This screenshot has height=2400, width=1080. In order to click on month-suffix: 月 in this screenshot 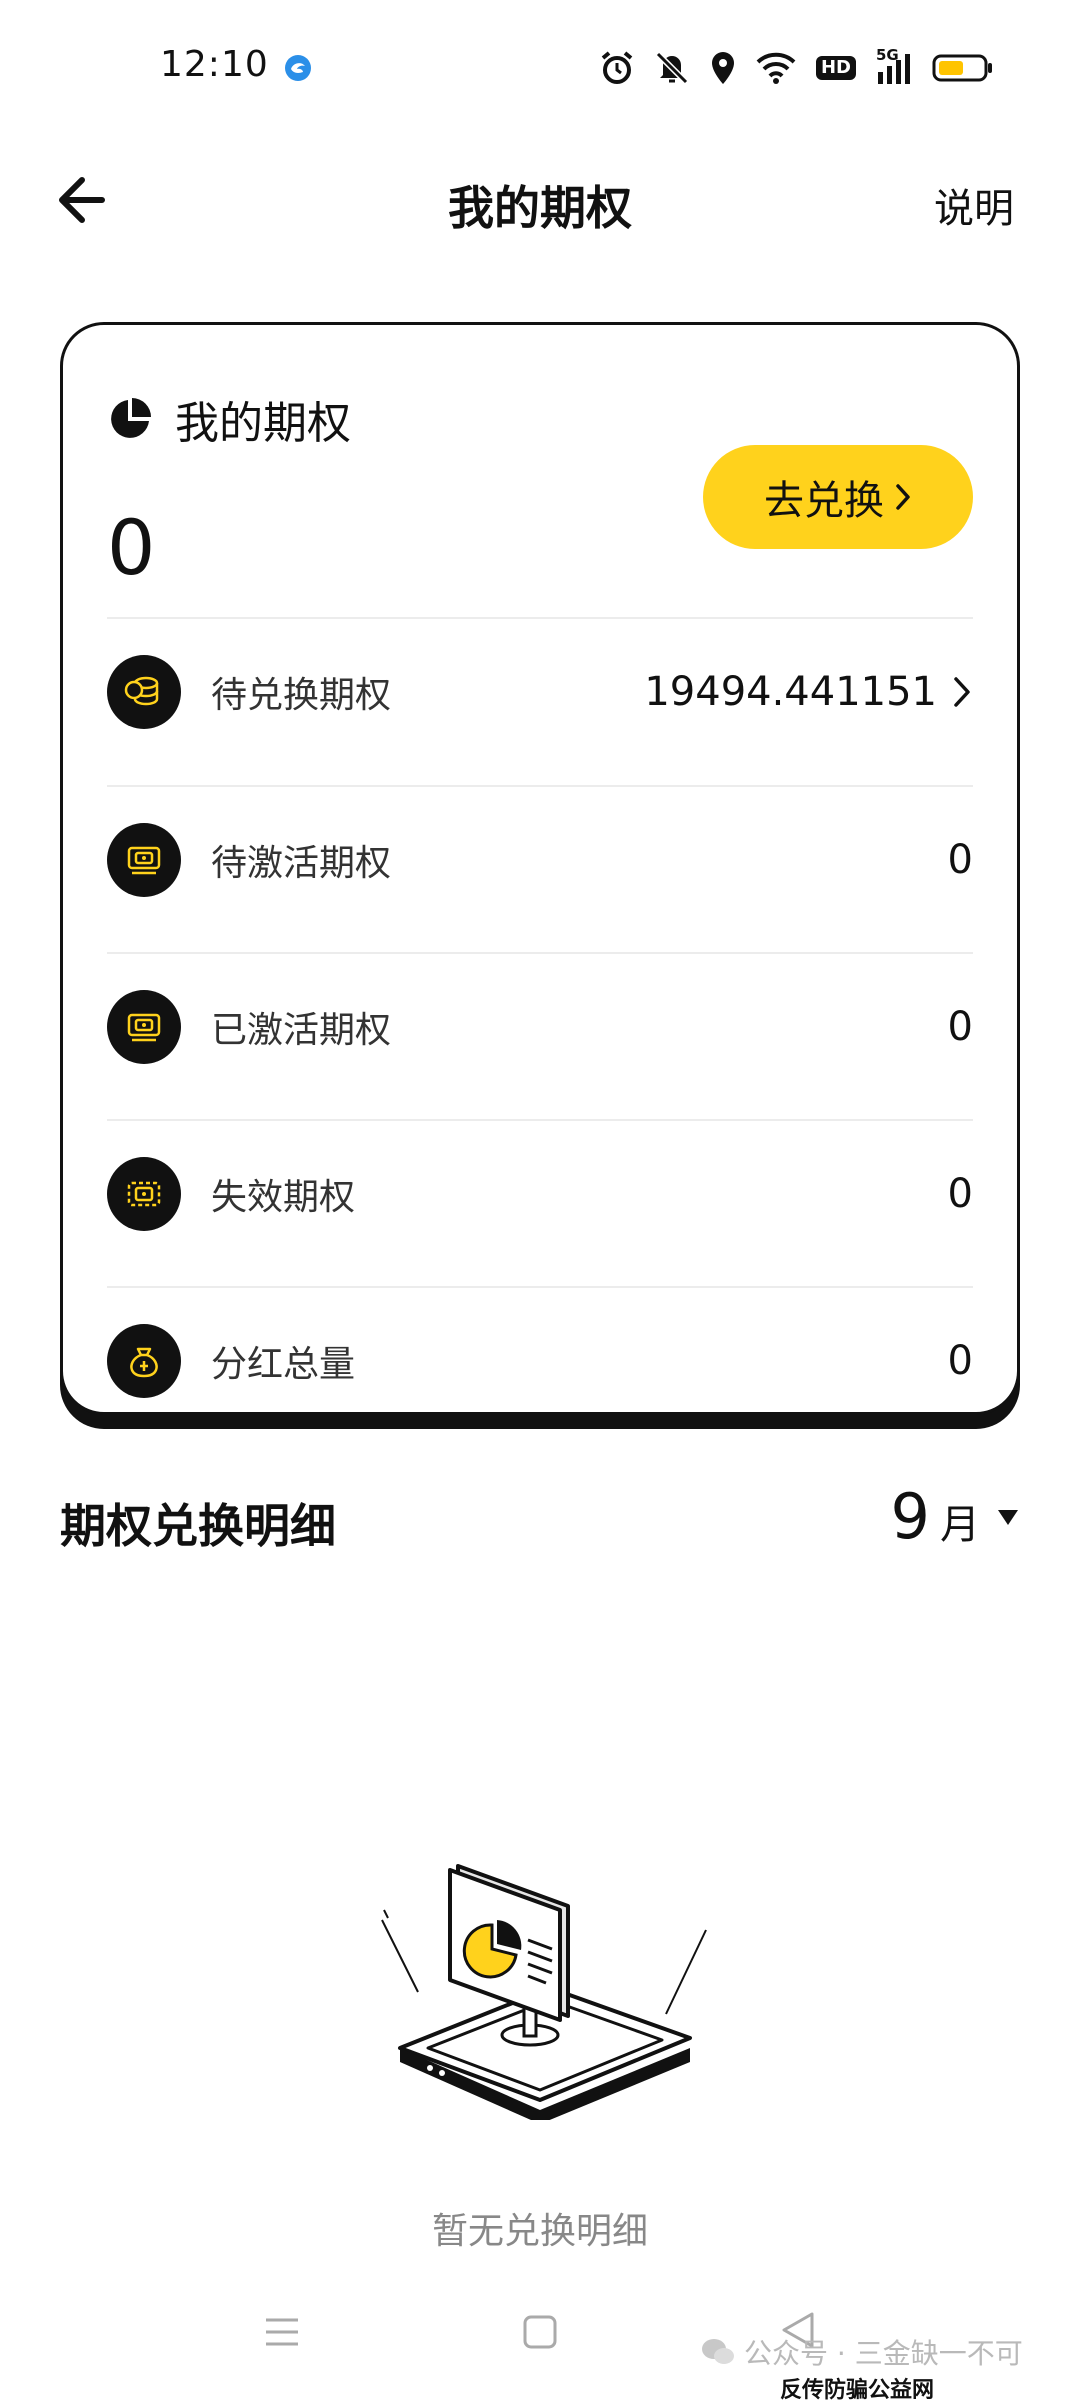, I will do `click(960, 1525)`.